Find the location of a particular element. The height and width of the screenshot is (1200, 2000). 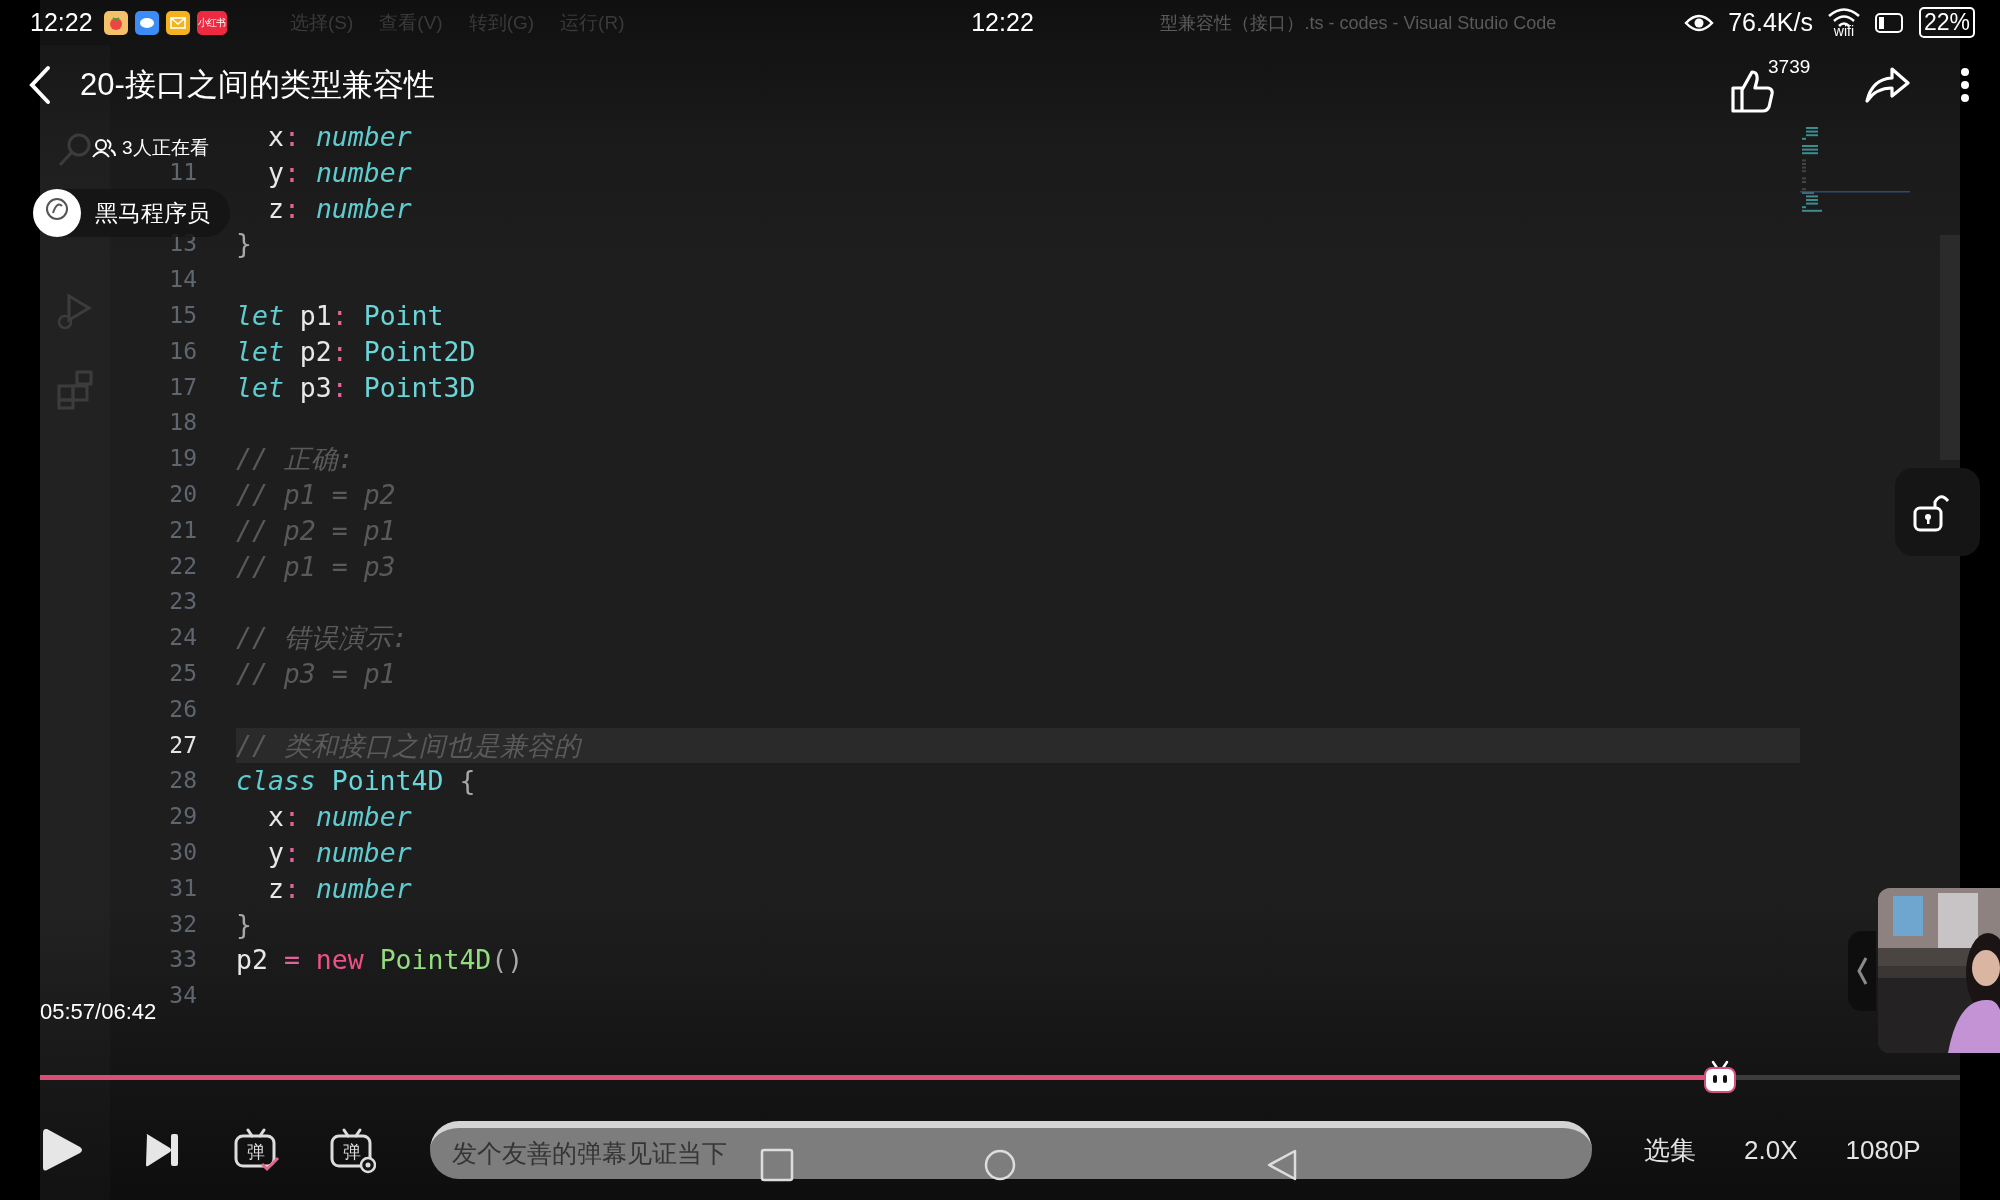

scrollbar is located at coordinates (1950, 347).